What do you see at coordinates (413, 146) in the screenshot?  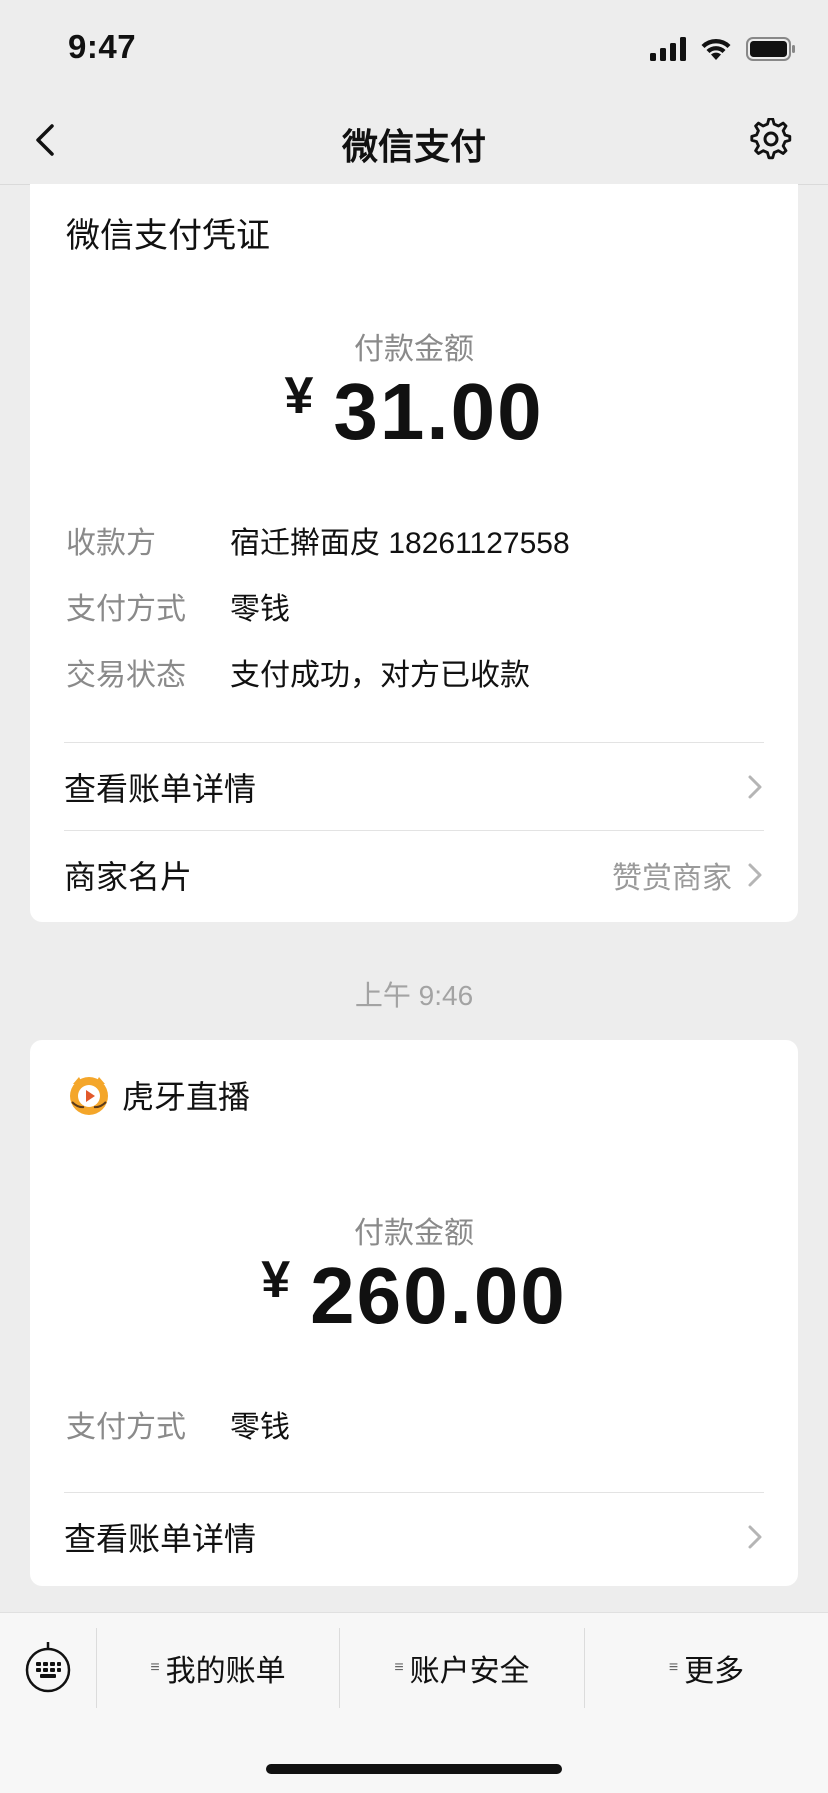 I see `page-title: 微信支付` at bounding box center [413, 146].